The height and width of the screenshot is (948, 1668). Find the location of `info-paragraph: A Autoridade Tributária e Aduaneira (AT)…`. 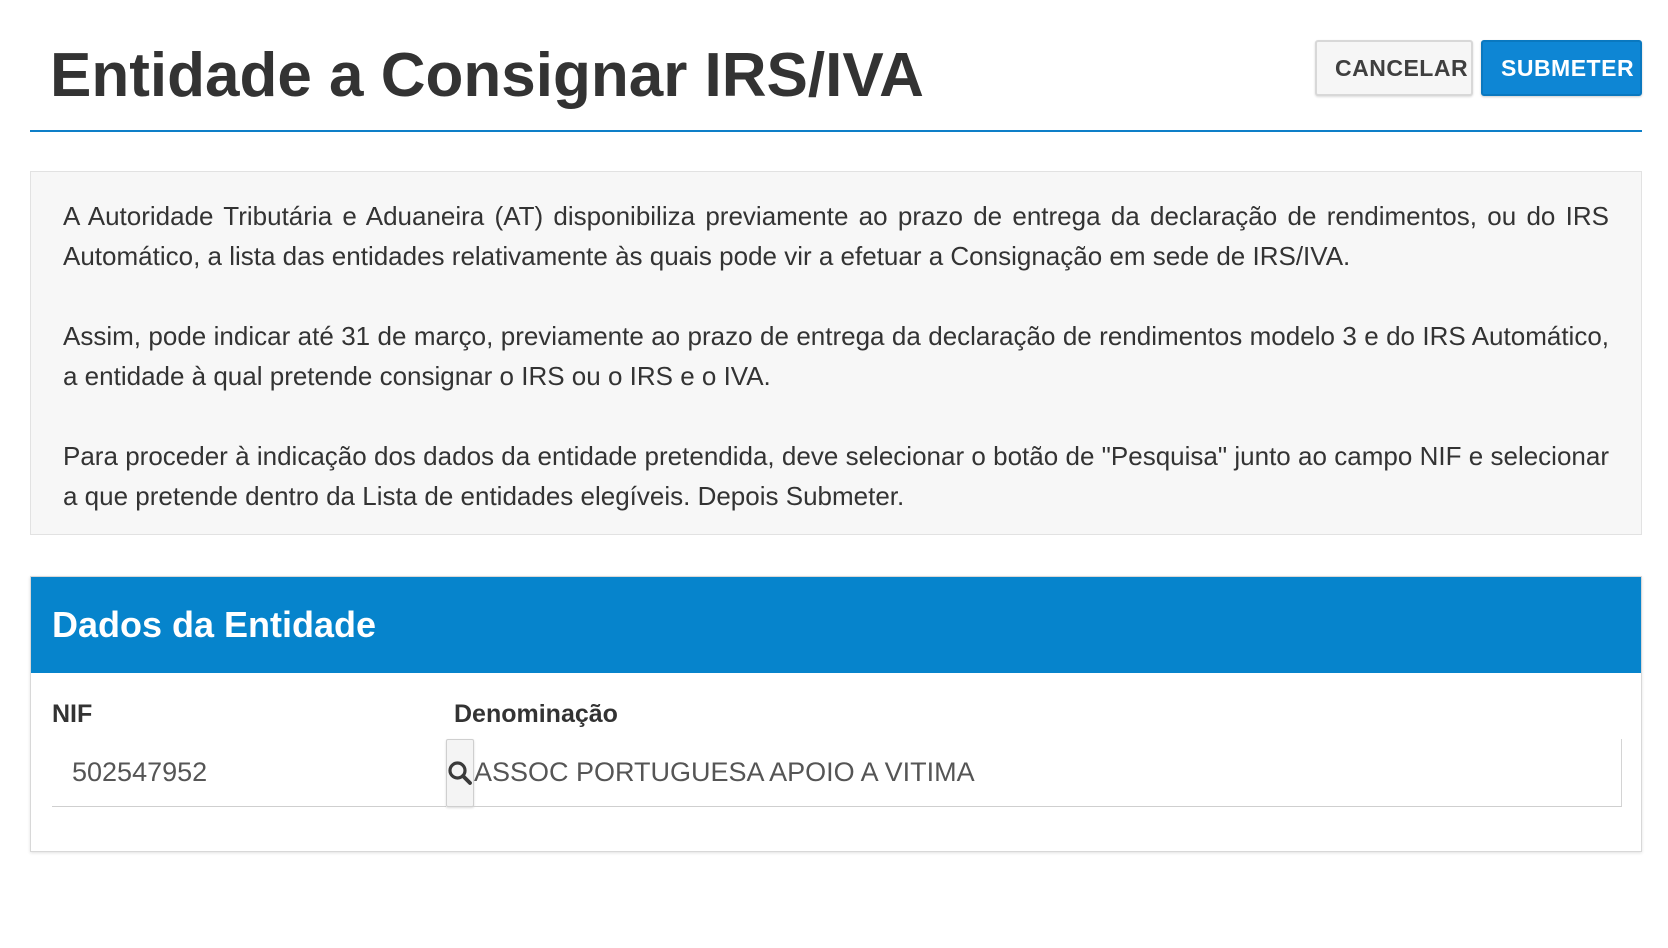

info-paragraph: A Autoridade Tributária e Aduaneira (AT)… is located at coordinates (836, 236).